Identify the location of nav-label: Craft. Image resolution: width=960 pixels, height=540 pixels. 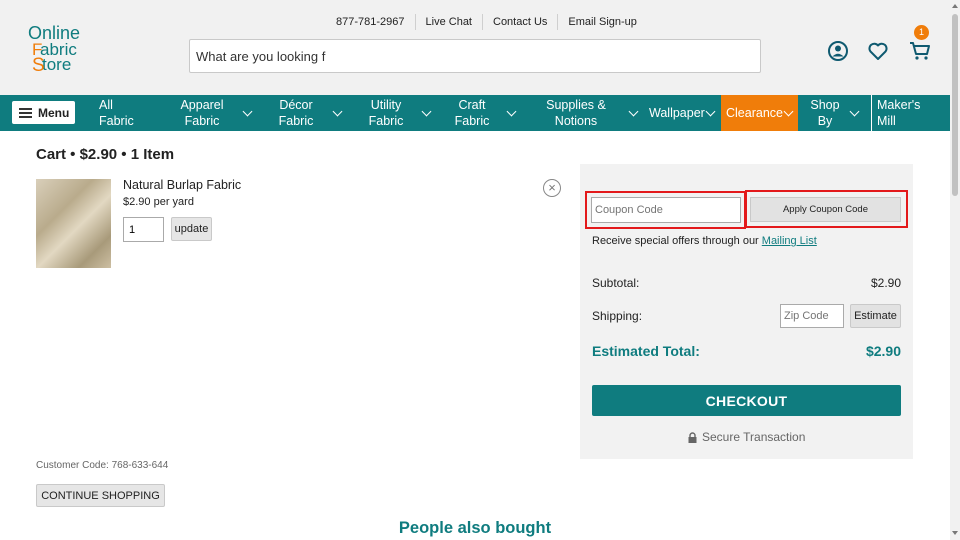
(472, 105).